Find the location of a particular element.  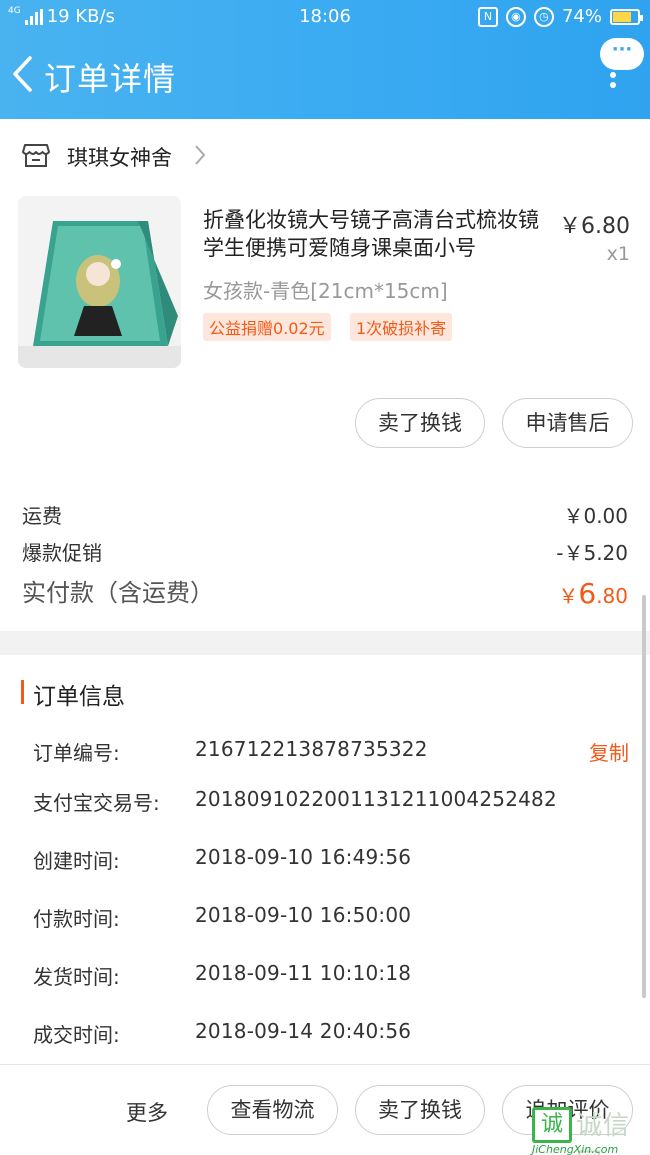

promo-value: -￥5.20 is located at coordinates (592, 553).